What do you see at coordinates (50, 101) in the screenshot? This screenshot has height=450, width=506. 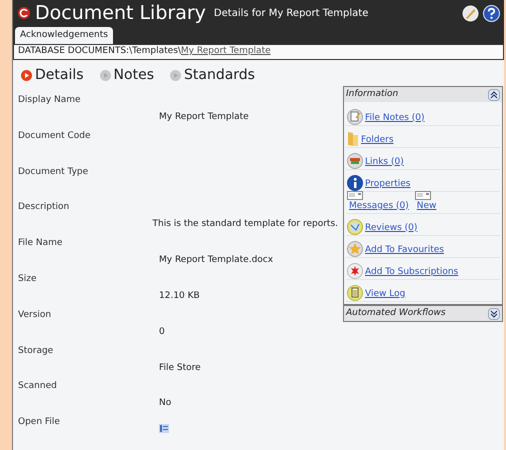 I see `field-label: Display Name` at bounding box center [50, 101].